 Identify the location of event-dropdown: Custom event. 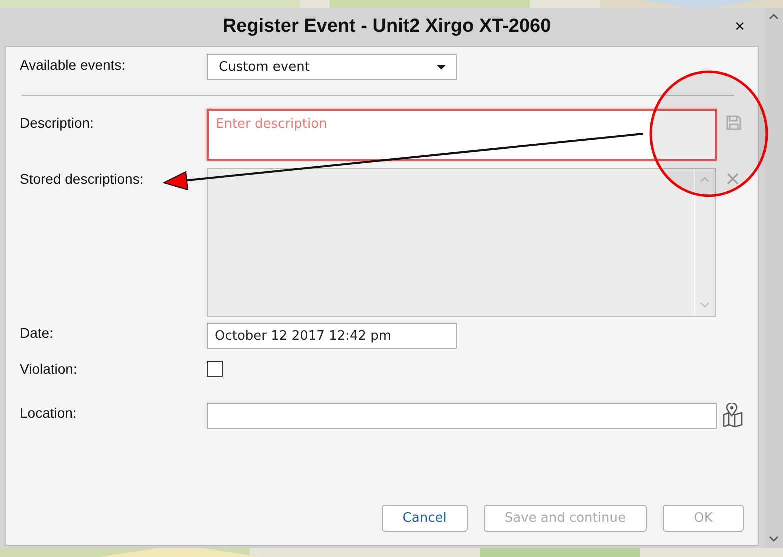
(332, 67).